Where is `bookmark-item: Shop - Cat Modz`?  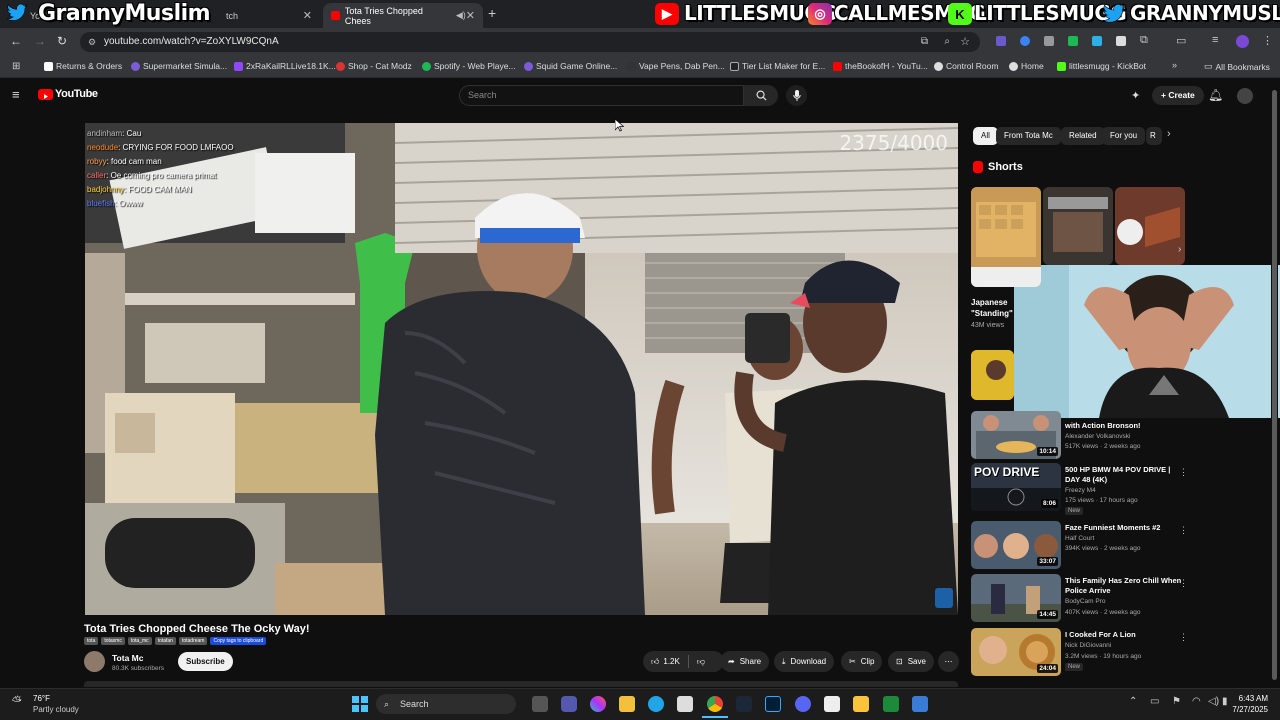
bookmark-item: Shop - Cat Modz is located at coordinates (374, 66).